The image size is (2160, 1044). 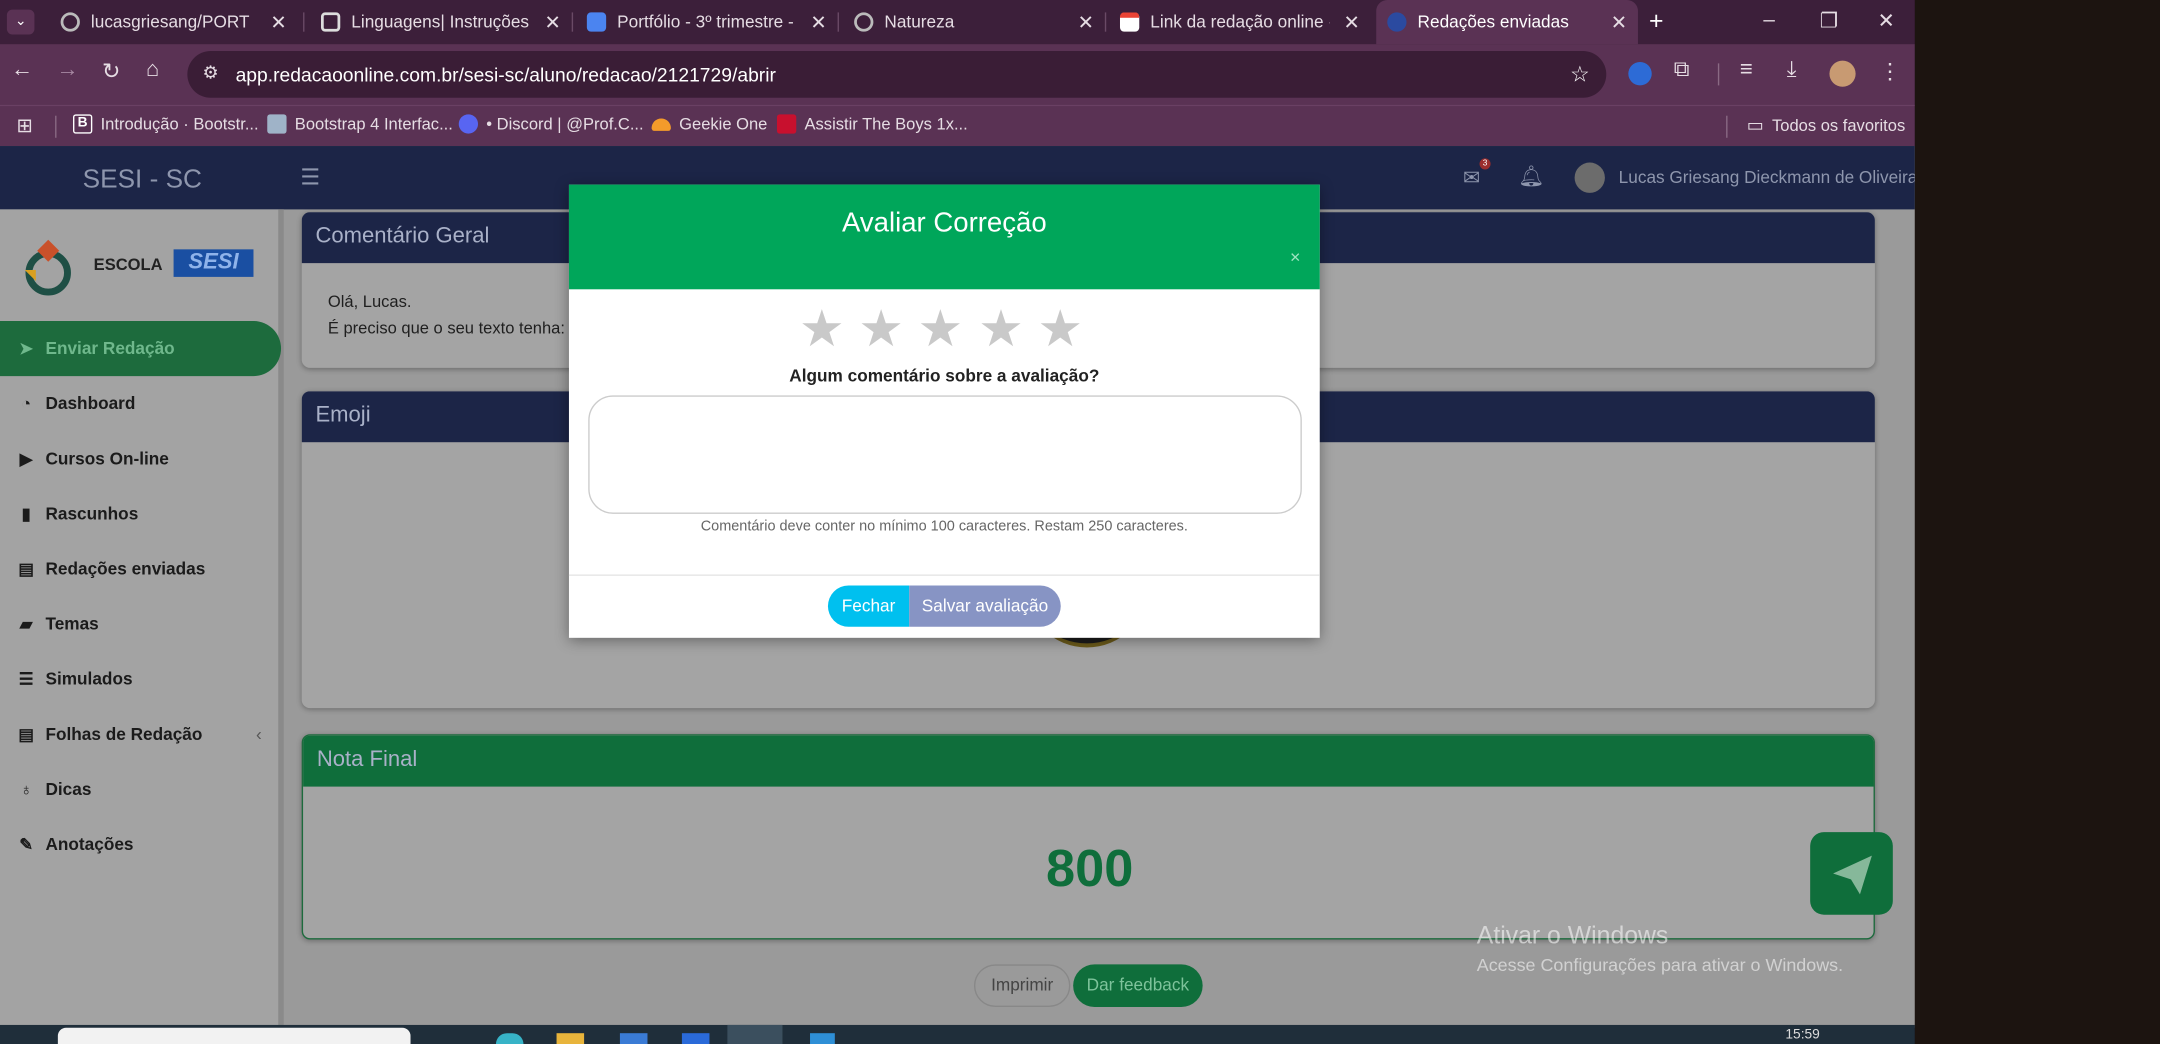 I want to click on desktop-background, so click(x=2037, y=522).